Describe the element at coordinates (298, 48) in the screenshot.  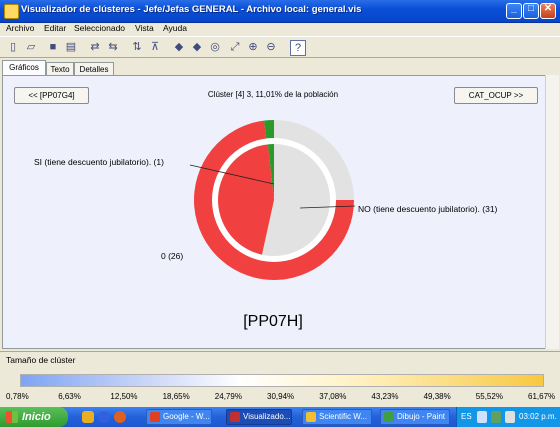
I see `help-icon: ?` at that location.